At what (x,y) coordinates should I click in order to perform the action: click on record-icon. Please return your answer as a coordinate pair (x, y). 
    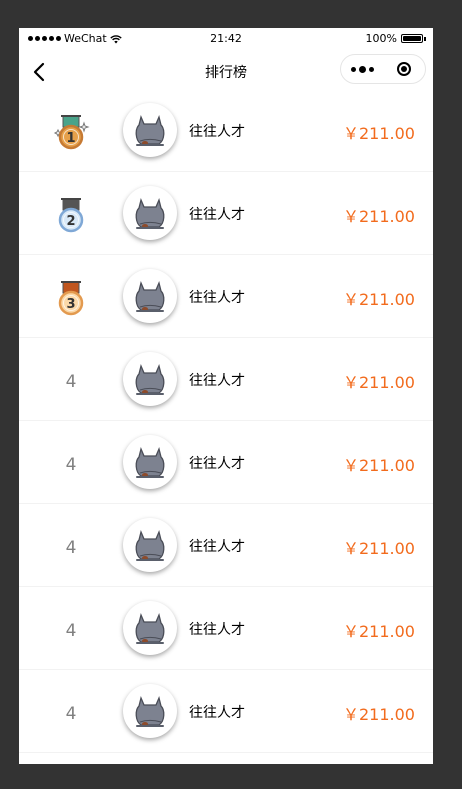
    Looking at the image, I should click on (404, 69).